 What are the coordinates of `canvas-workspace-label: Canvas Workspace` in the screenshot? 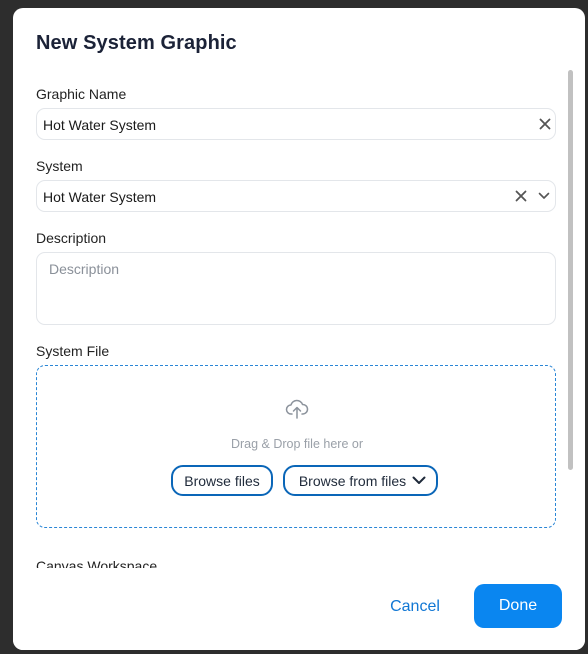 It's located at (97, 563).